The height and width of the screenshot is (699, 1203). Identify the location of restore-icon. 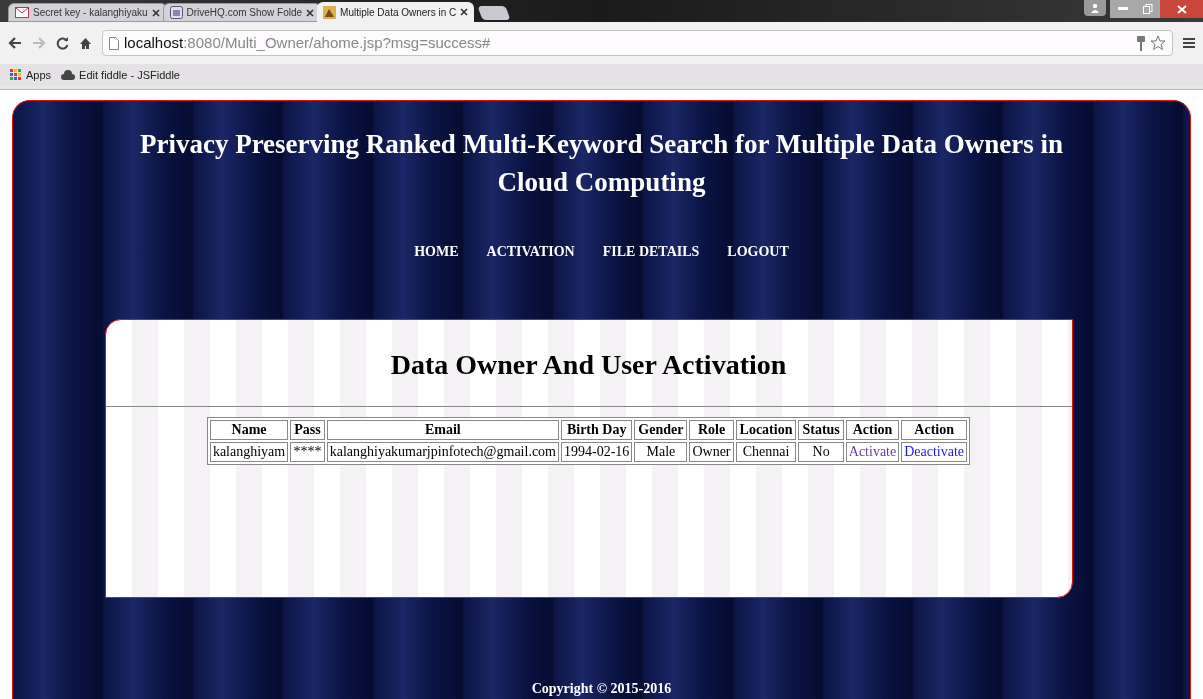
(1147, 9).